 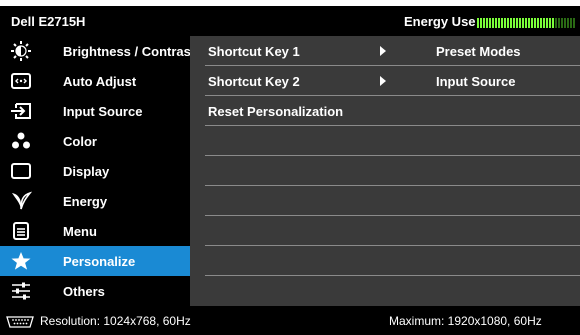 I want to click on sidebar-item-label: Menu, so click(x=80, y=231).